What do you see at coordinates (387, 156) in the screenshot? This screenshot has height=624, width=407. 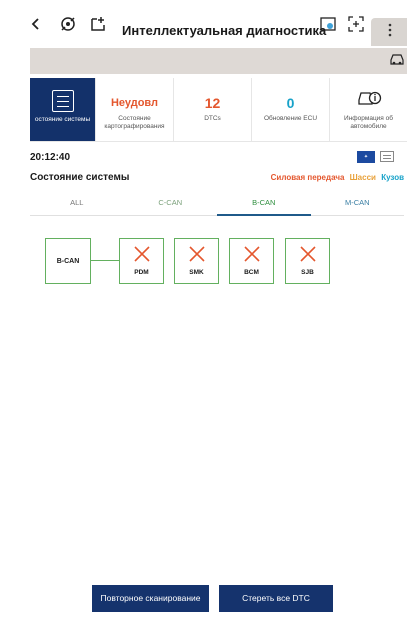 I see `keyboard-icon` at bounding box center [387, 156].